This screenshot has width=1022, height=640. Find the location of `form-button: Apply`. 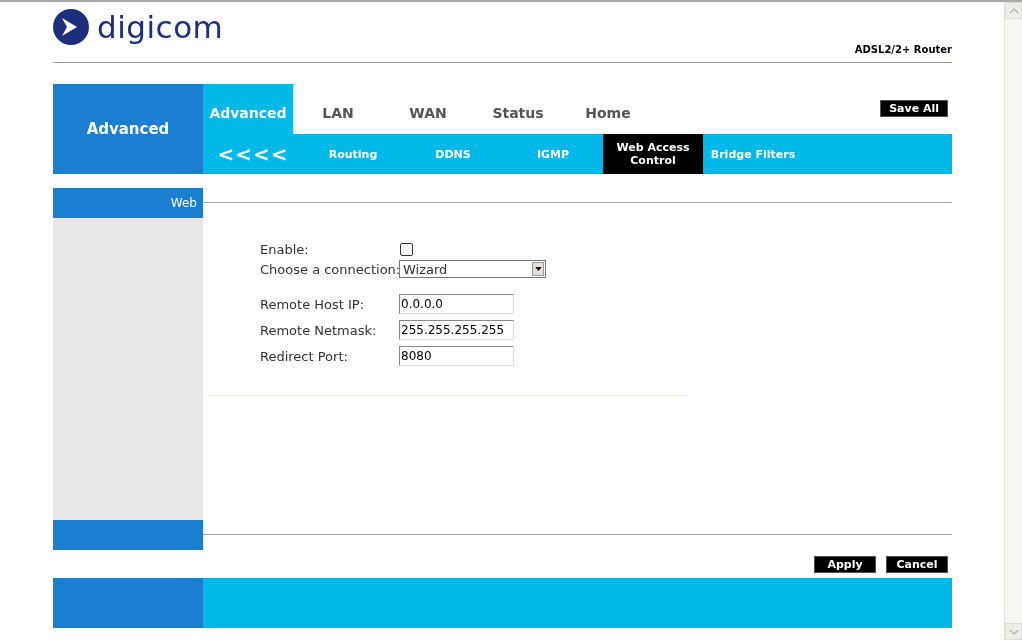

form-button: Apply is located at coordinates (845, 564).